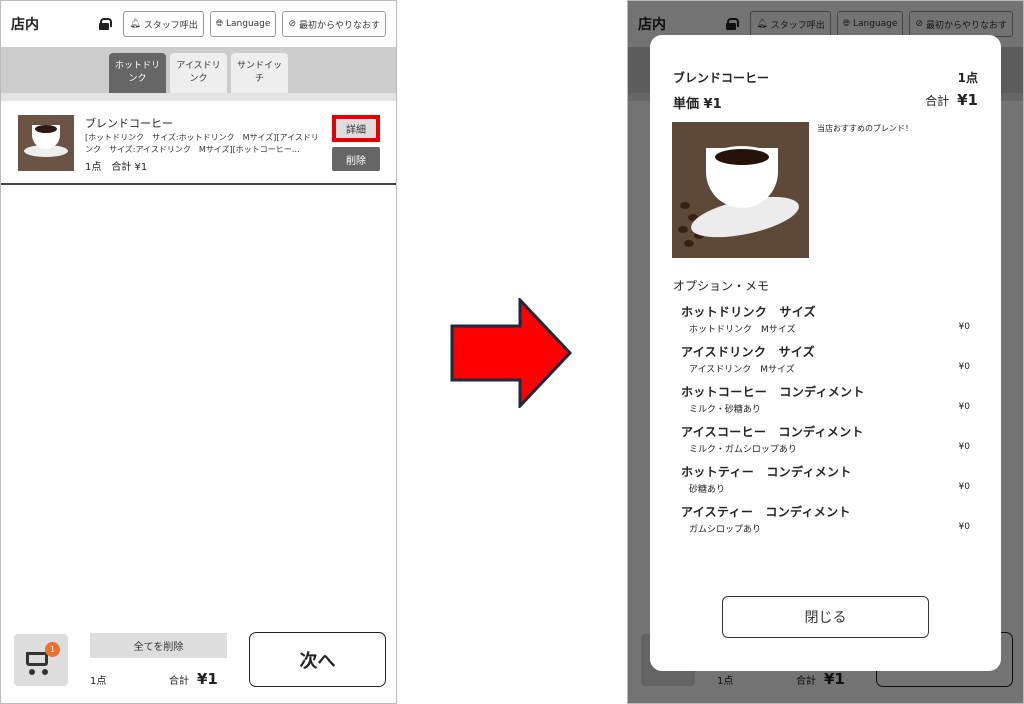  I want to click on option-name: アイスコーヒー コンディメント, so click(772, 432).